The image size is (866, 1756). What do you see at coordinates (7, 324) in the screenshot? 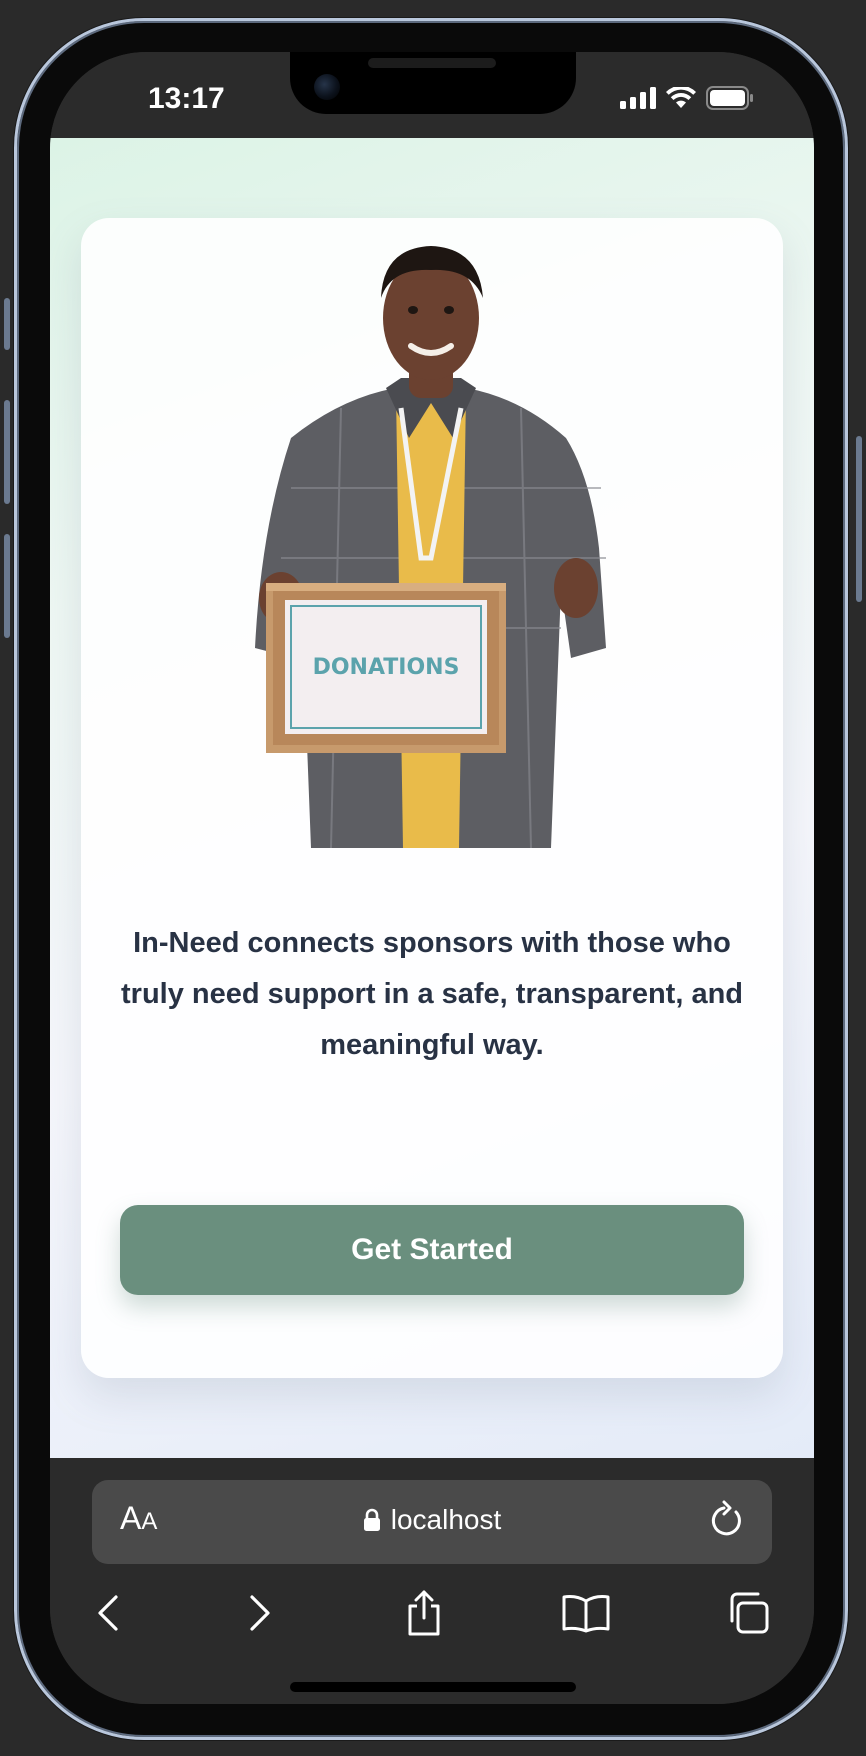
I see `silent-switch` at bounding box center [7, 324].